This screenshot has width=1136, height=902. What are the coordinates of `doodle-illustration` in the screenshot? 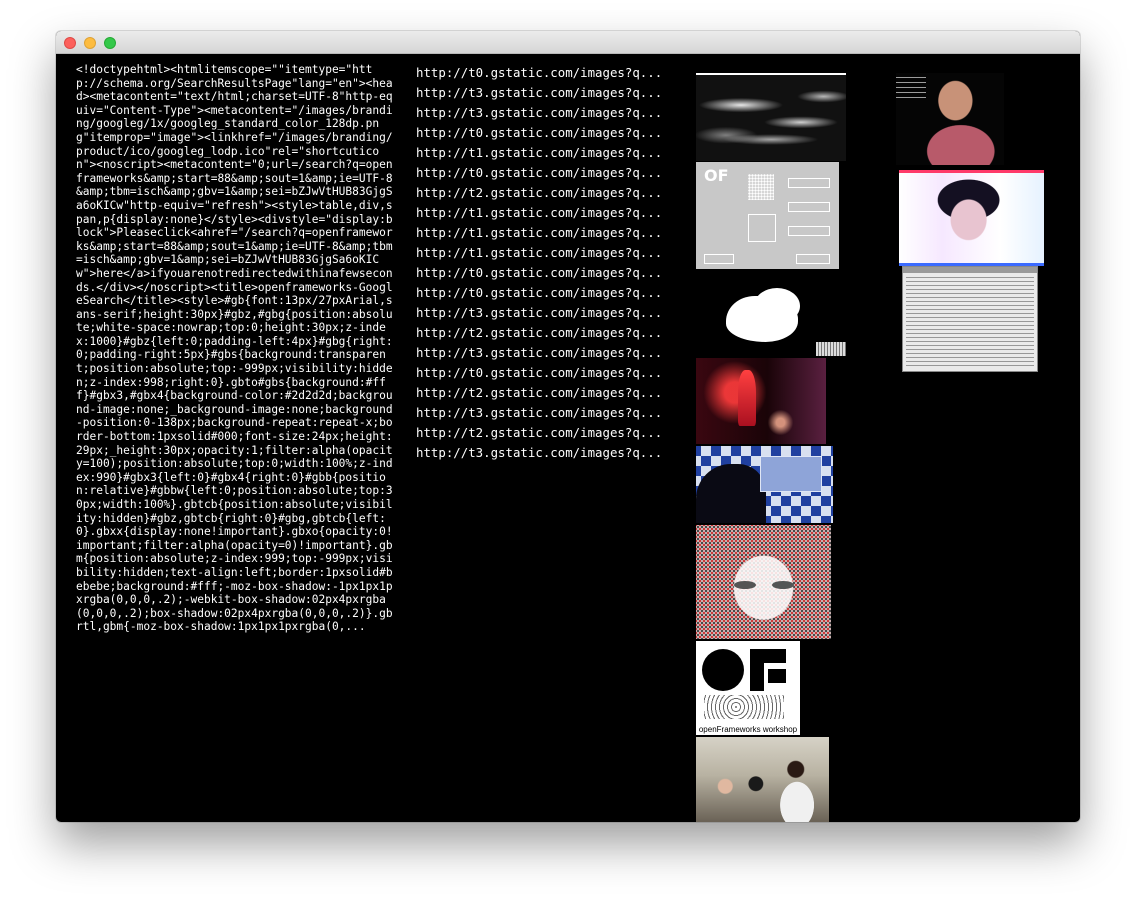 It's located at (744, 707).